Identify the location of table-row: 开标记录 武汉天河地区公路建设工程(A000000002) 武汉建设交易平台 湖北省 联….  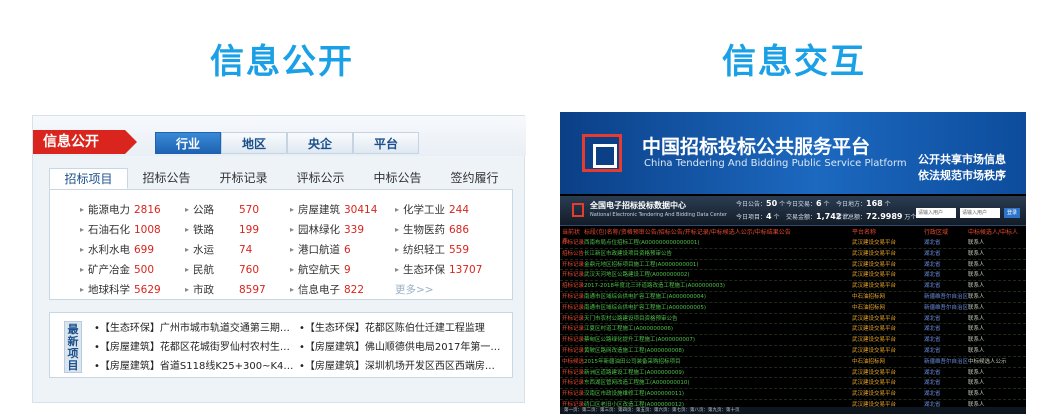
(793, 276).